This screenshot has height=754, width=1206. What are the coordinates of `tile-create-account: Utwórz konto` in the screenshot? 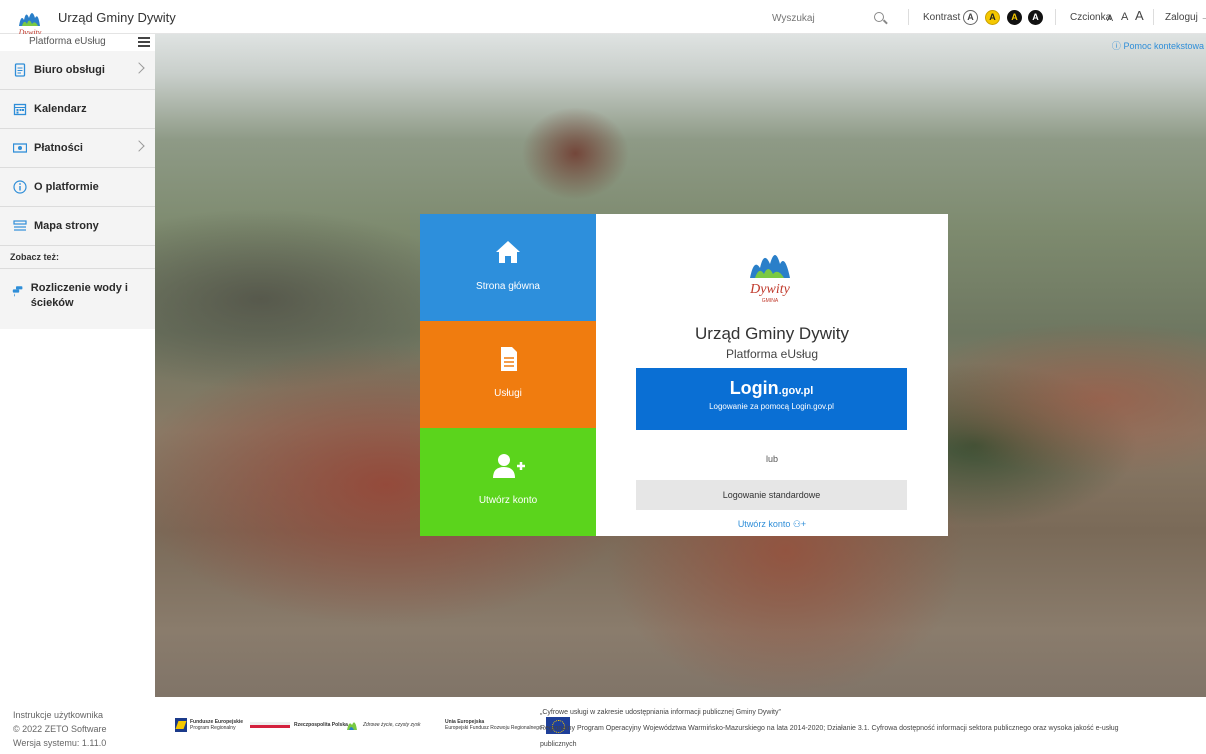 It's located at (508, 482).